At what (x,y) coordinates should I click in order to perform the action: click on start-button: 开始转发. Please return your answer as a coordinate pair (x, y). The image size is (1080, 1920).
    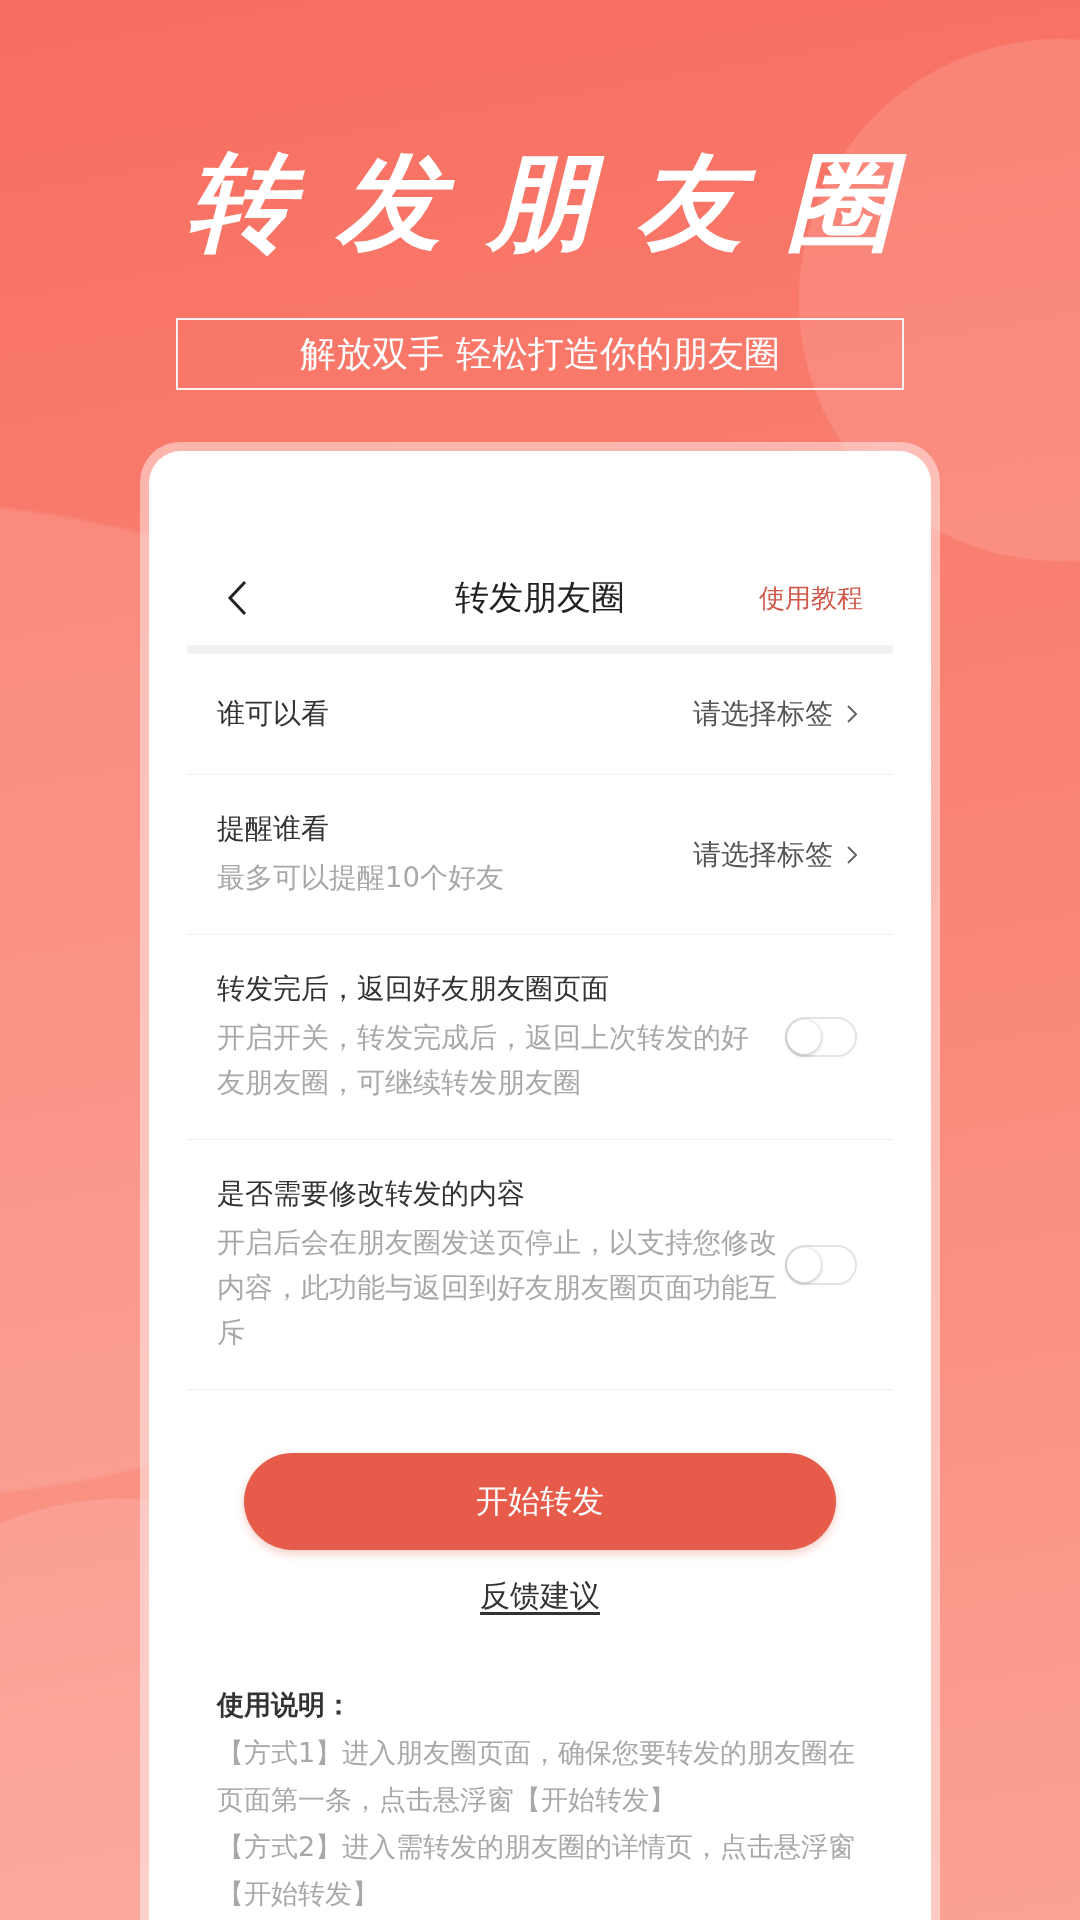
    Looking at the image, I should click on (540, 1501).